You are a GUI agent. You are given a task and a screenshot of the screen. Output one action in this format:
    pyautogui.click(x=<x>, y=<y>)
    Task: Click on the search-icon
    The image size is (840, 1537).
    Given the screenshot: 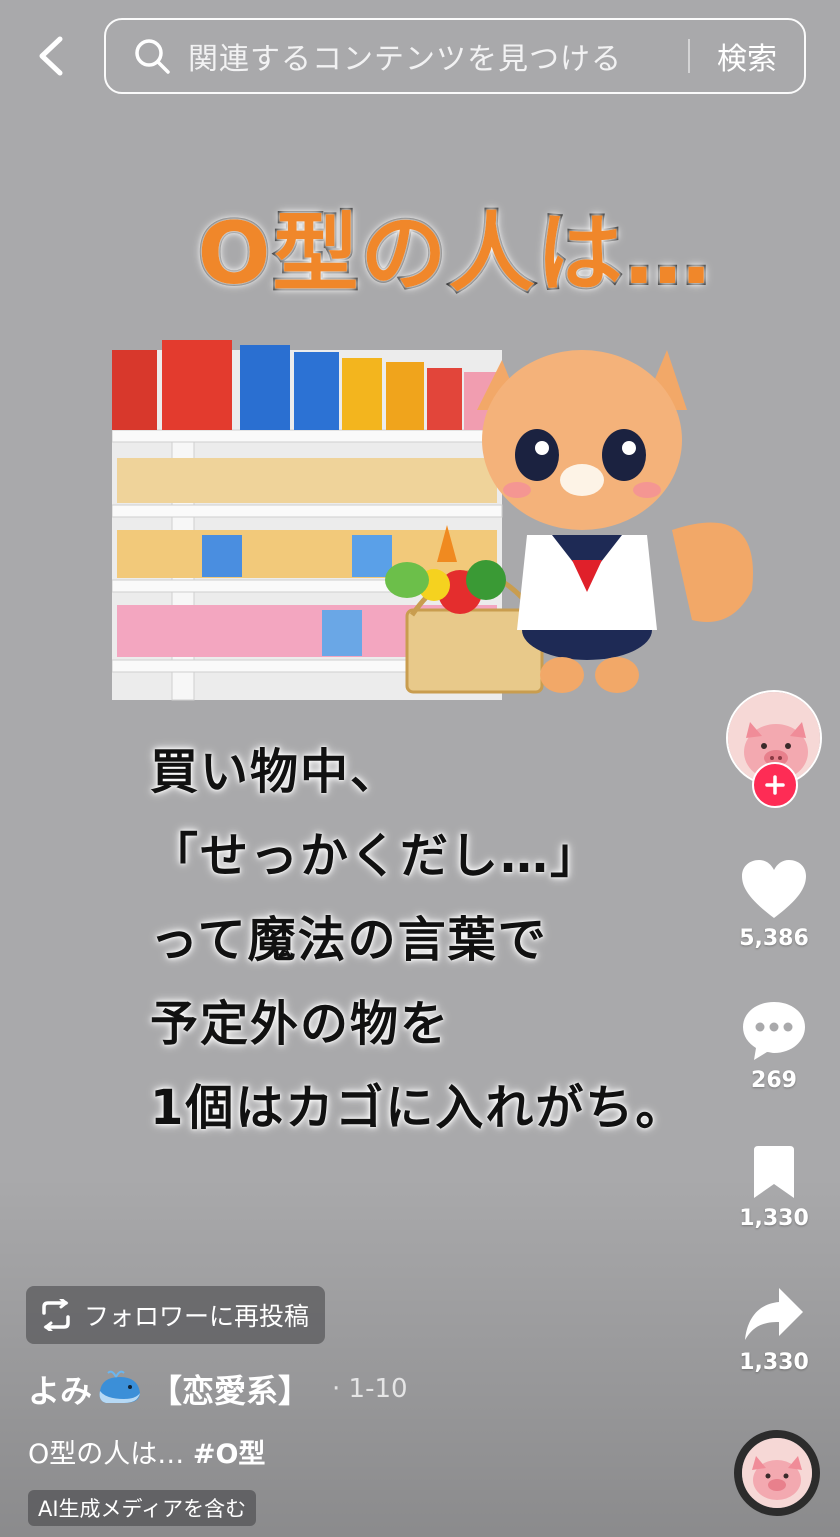 What is the action you would take?
    pyautogui.click(x=152, y=56)
    